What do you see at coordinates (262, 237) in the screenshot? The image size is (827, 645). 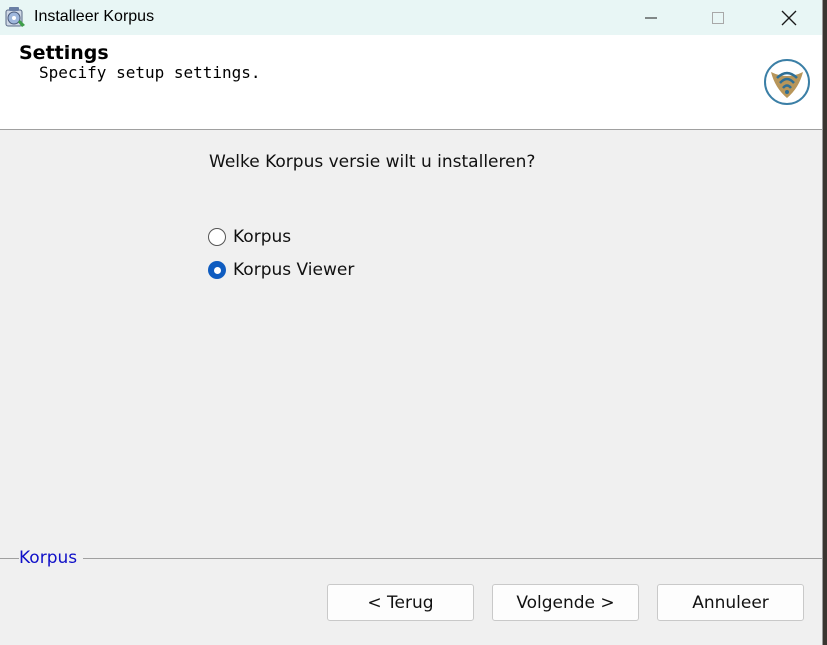 I see `radio-label-korpus: Korpus` at bounding box center [262, 237].